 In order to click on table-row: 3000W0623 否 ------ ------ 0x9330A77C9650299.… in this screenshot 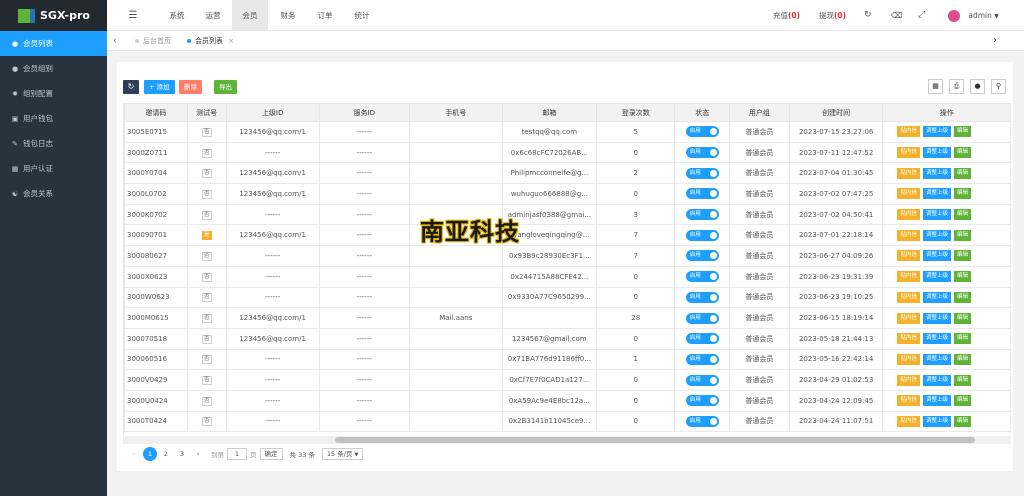, I will do `click(567, 297)`.